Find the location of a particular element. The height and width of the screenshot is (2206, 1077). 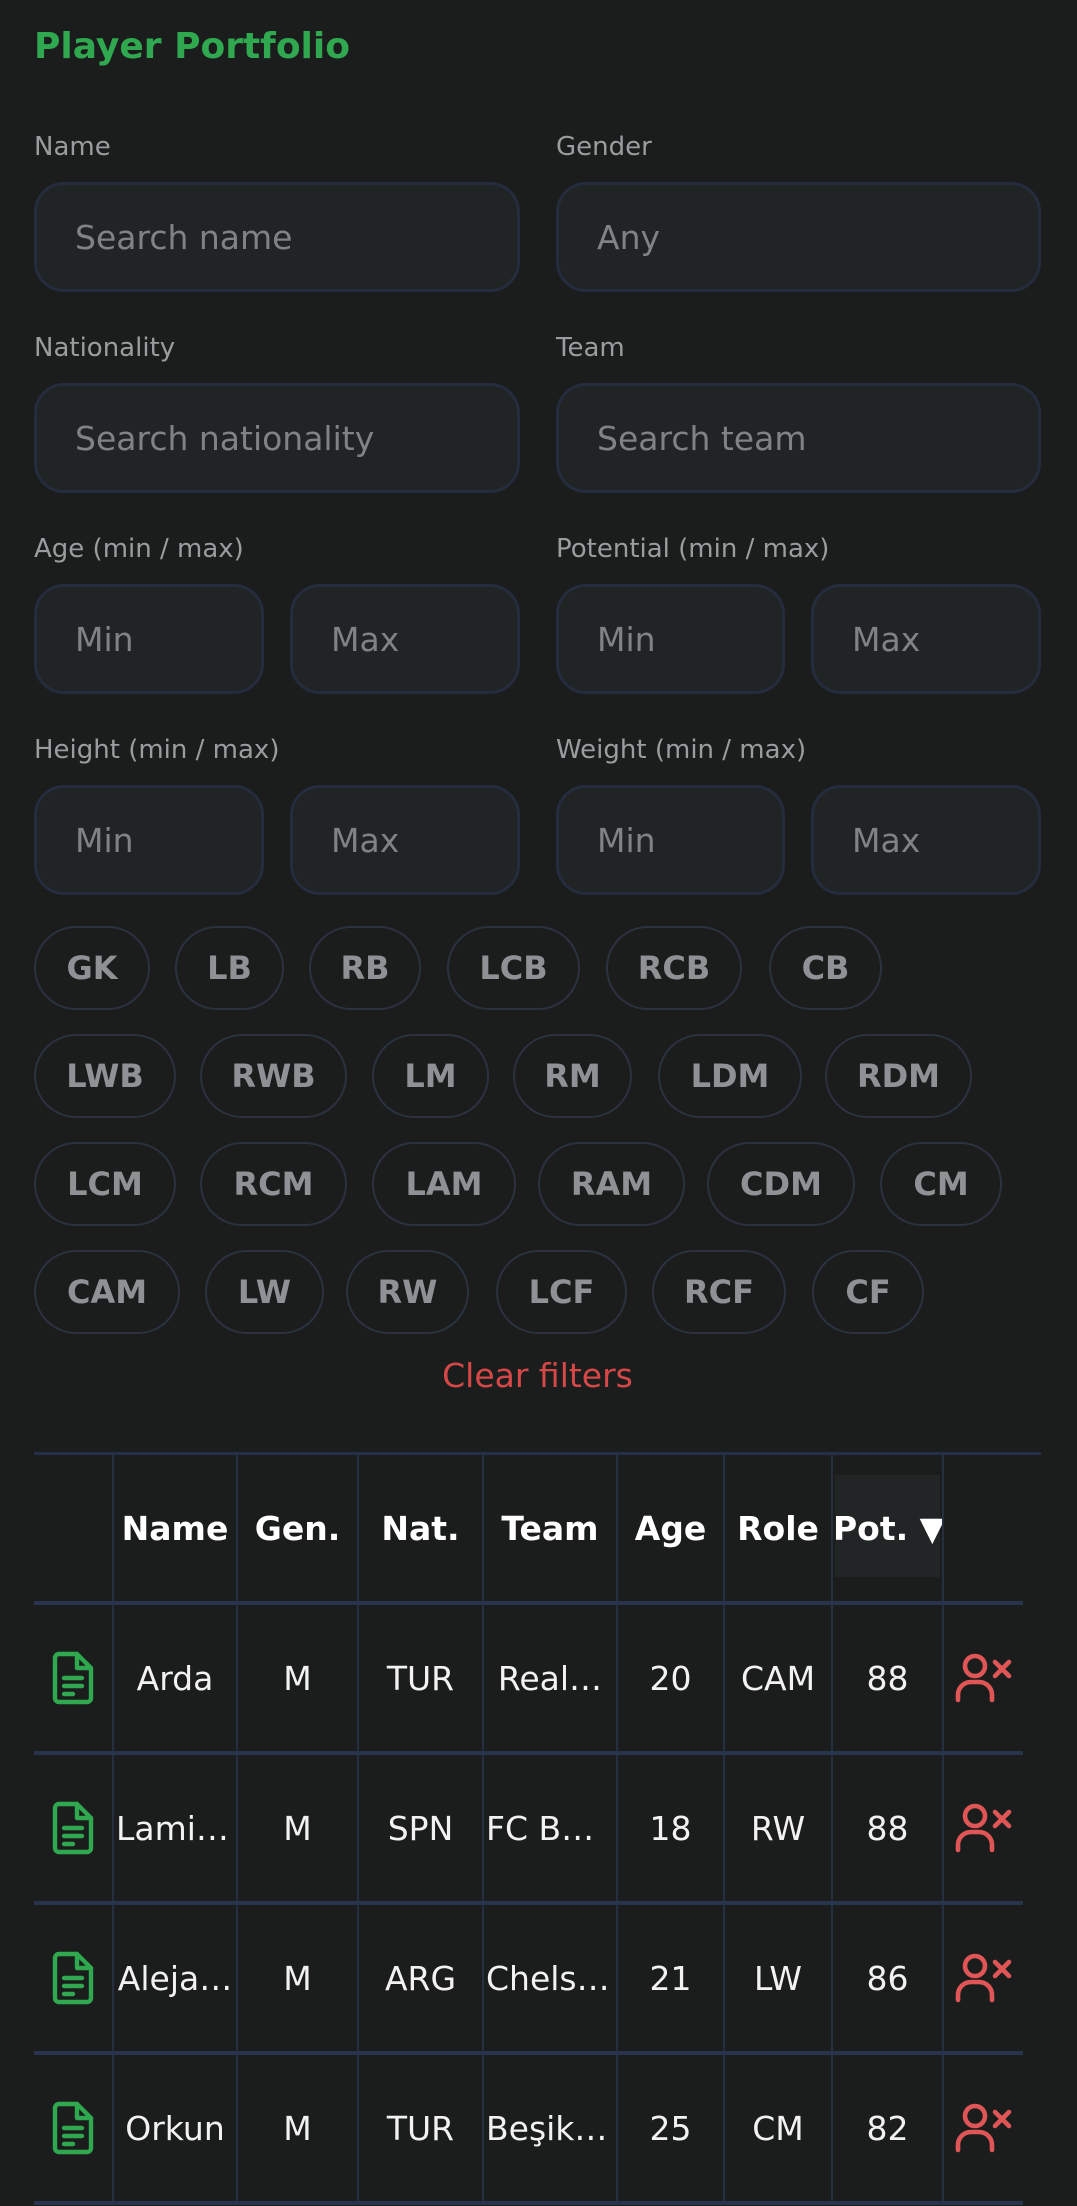

position-chip-cb: CB is located at coordinates (825, 968).